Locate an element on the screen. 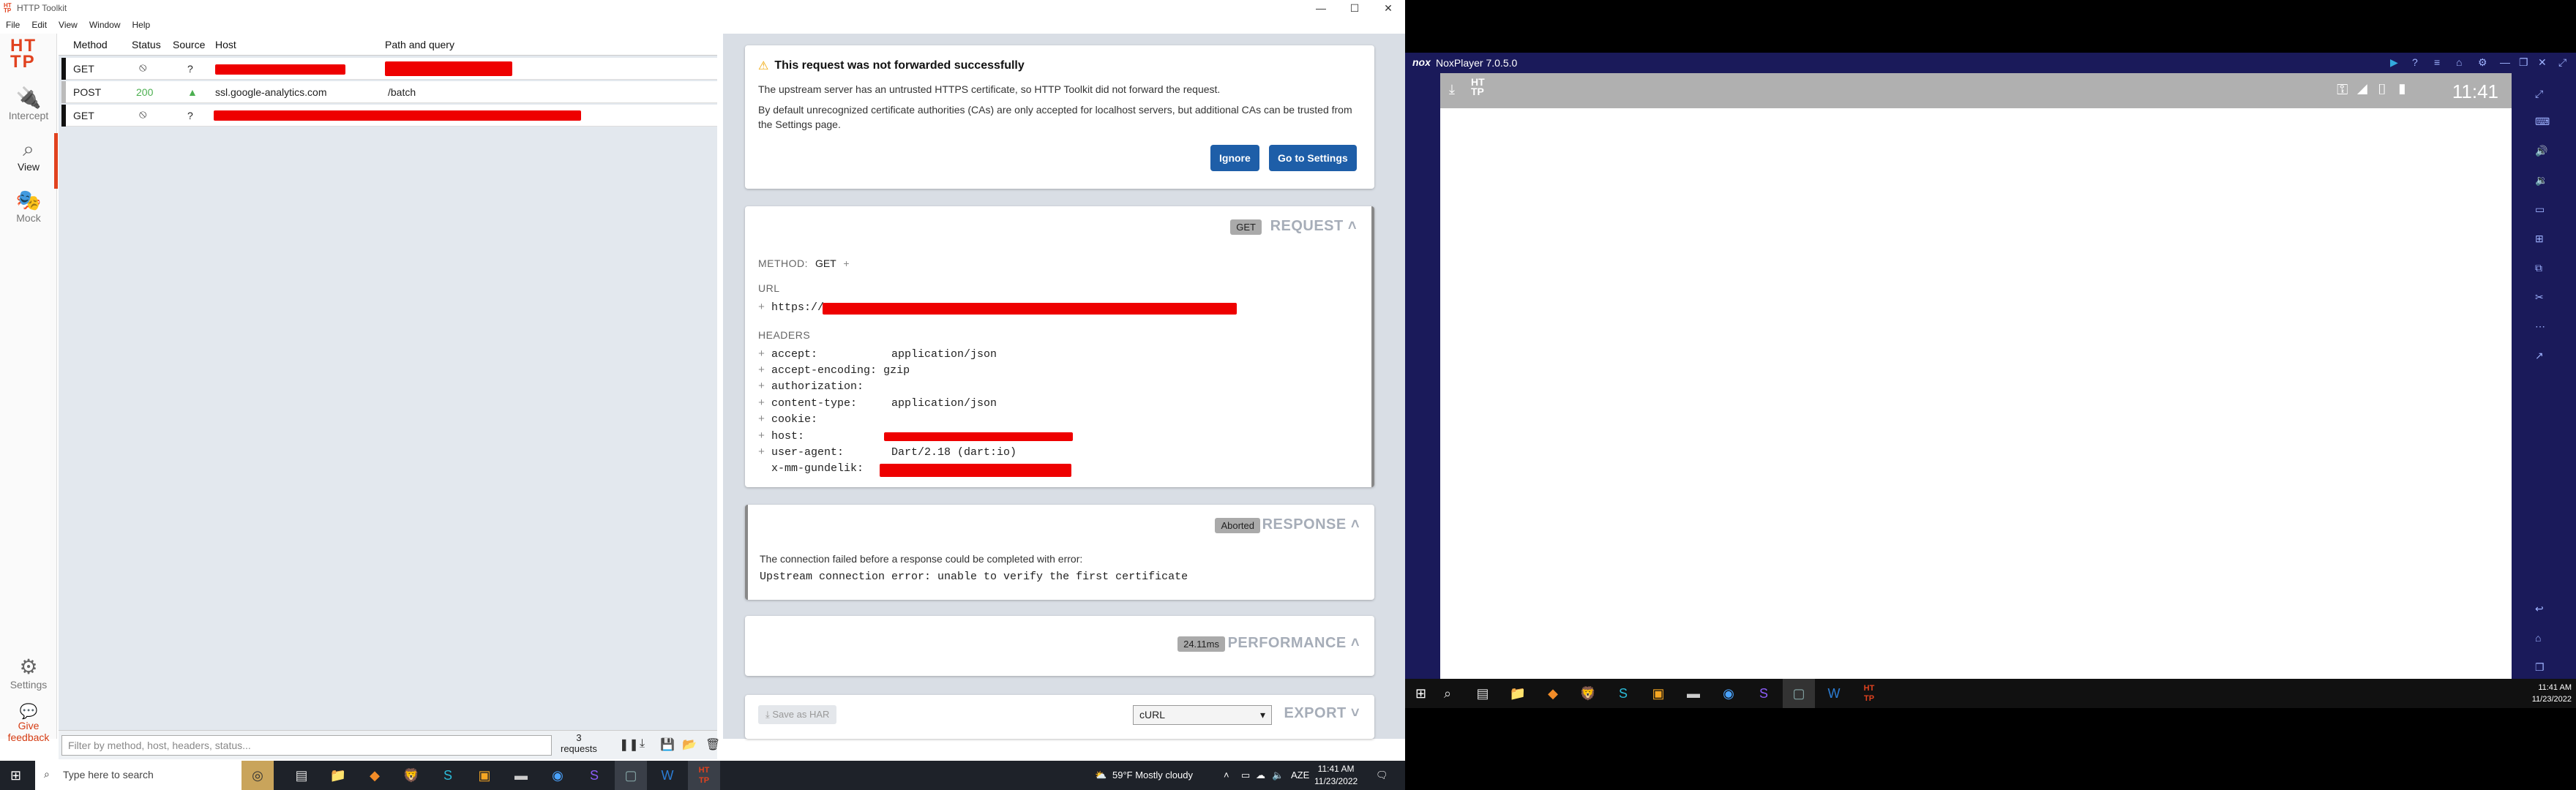 The width and height of the screenshot is (2576, 790). menu-edit: Edit is located at coordinates (39, 25).